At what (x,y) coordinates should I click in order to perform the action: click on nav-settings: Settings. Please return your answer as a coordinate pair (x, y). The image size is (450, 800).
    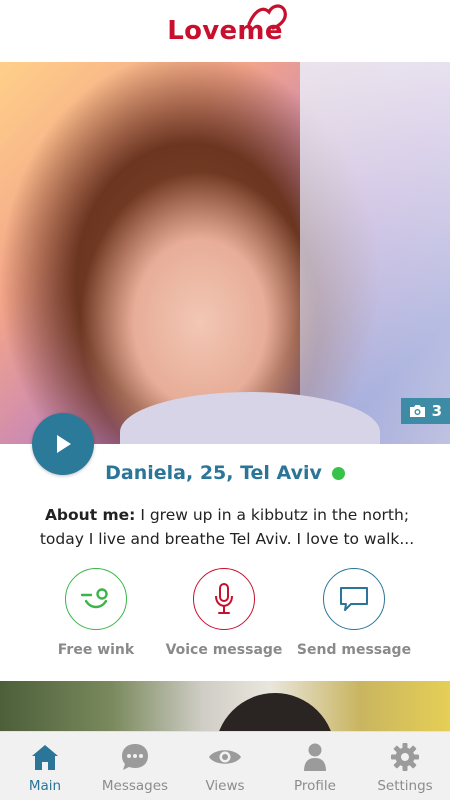
    Looking at the image, I should click on (405, 766).